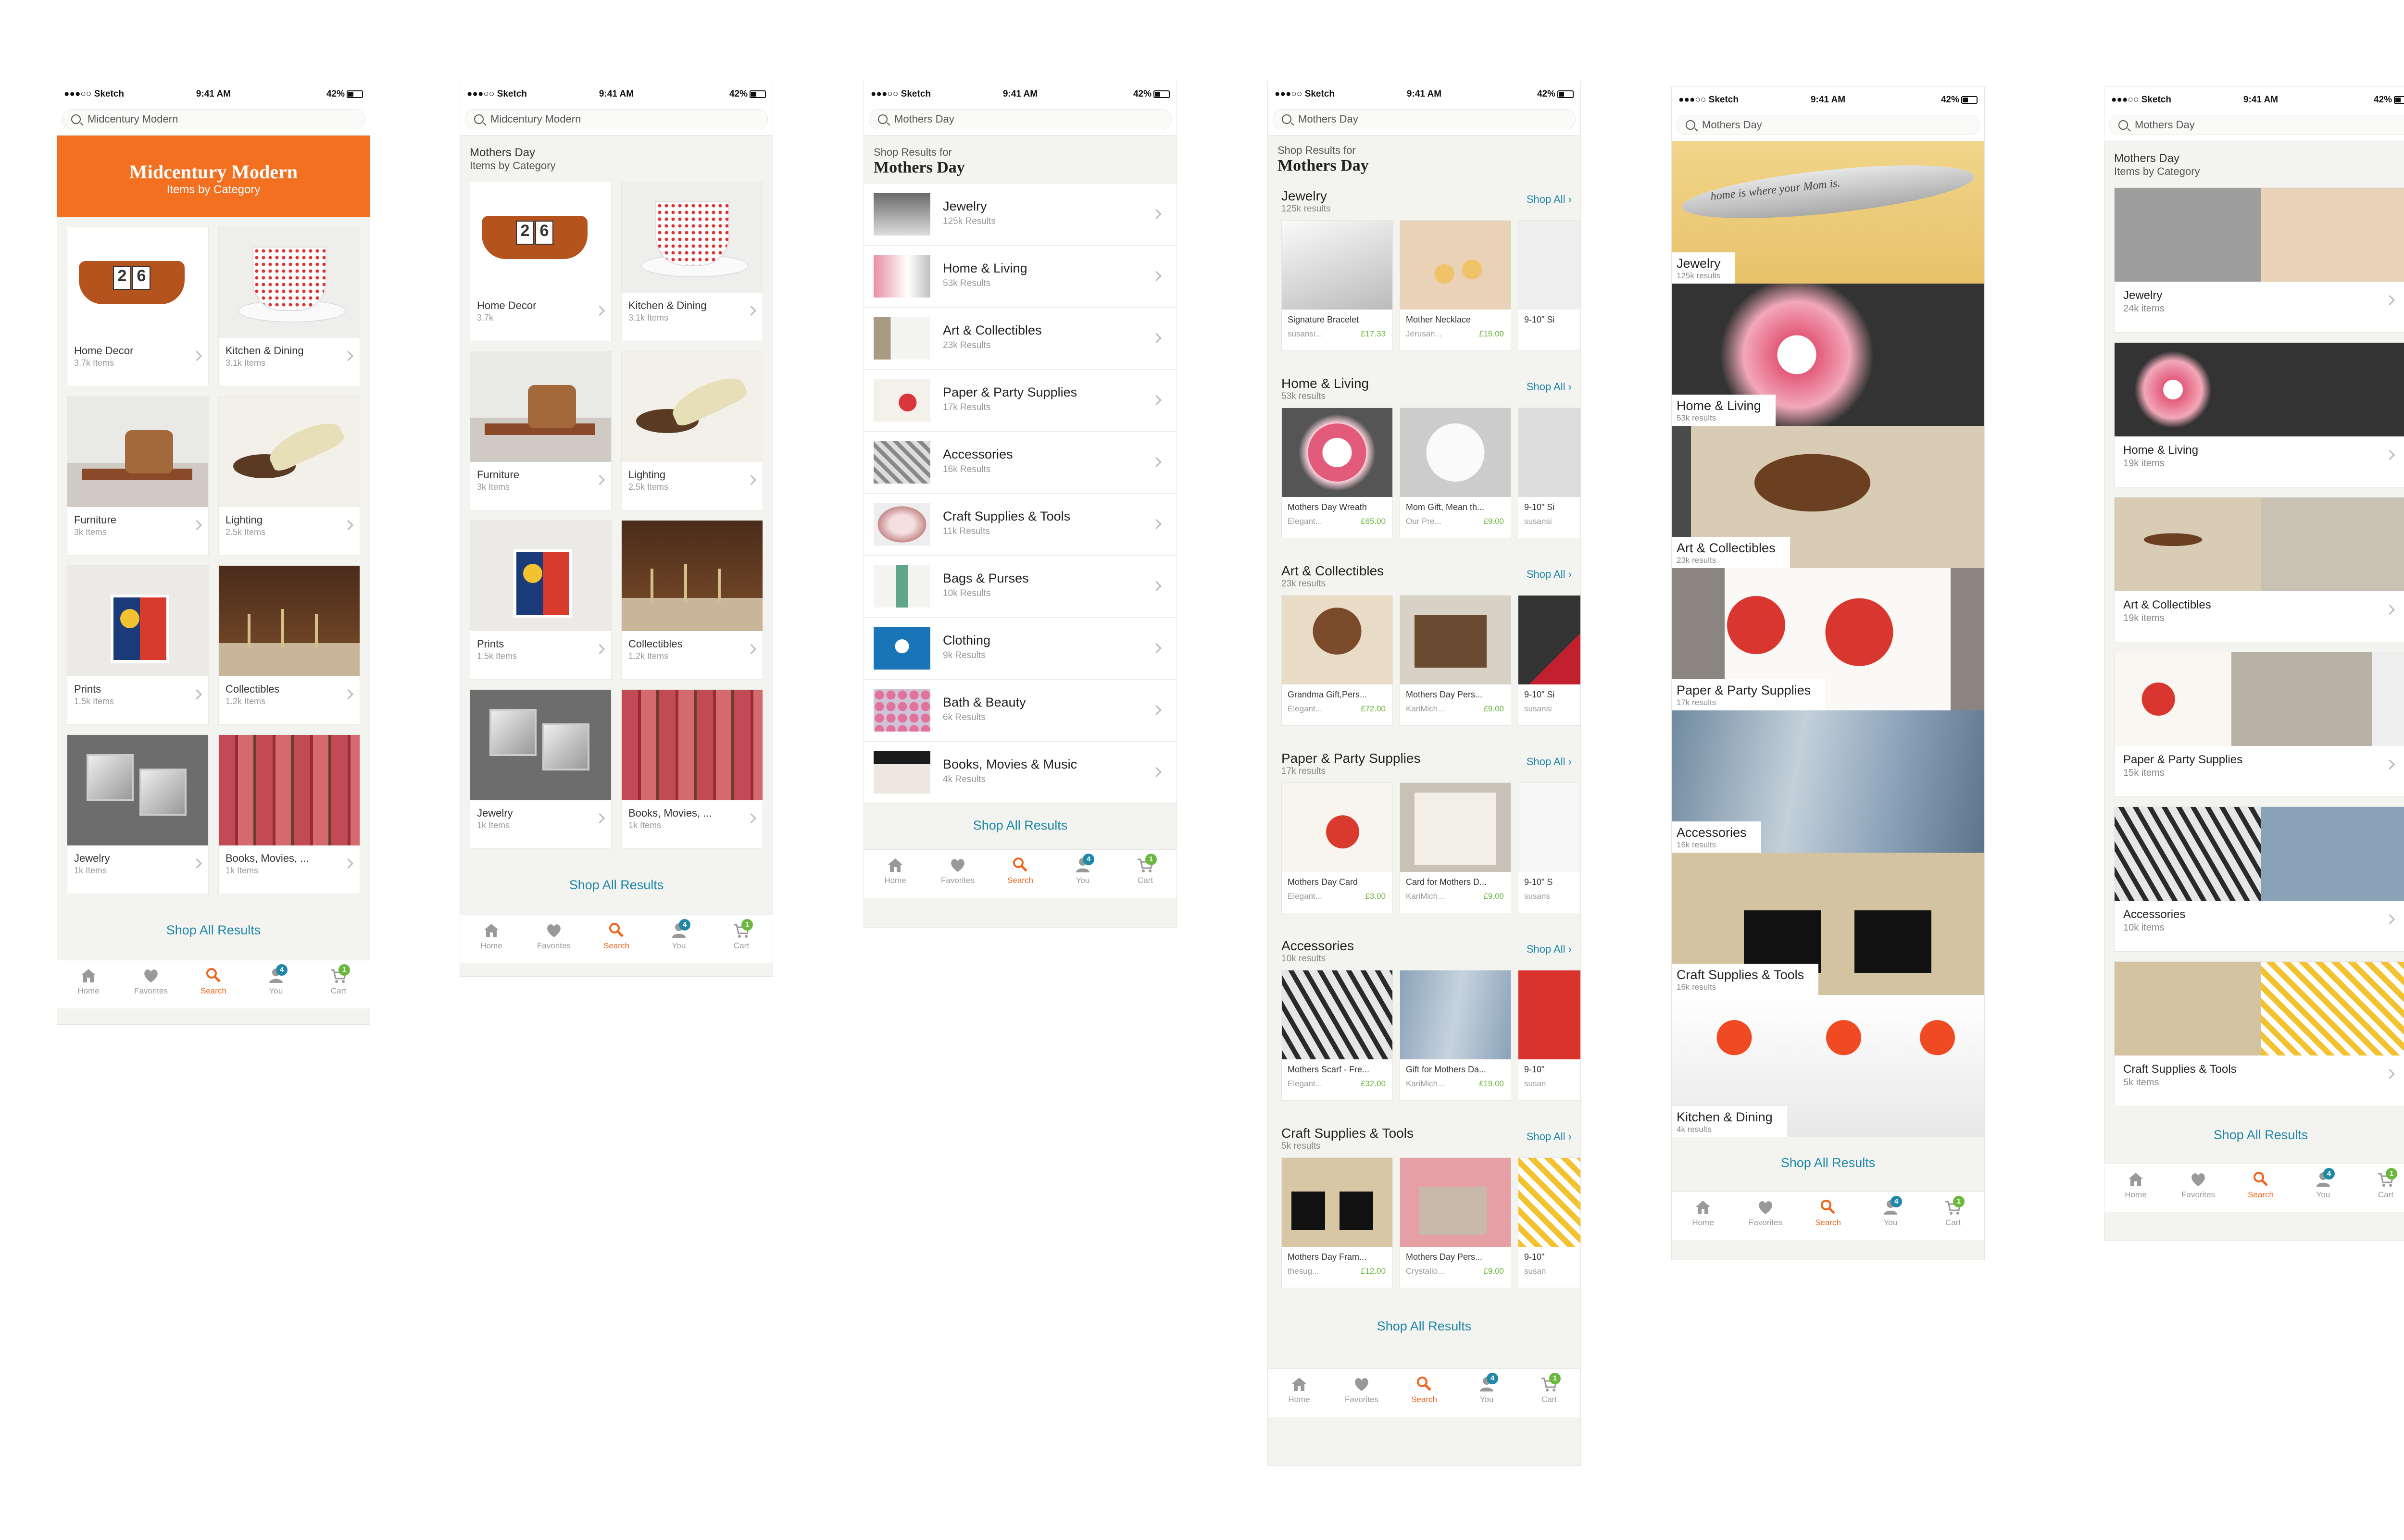  I want to click on product-card: Card for Mothers D... KariMich... £9.00, so click(1455, 847).